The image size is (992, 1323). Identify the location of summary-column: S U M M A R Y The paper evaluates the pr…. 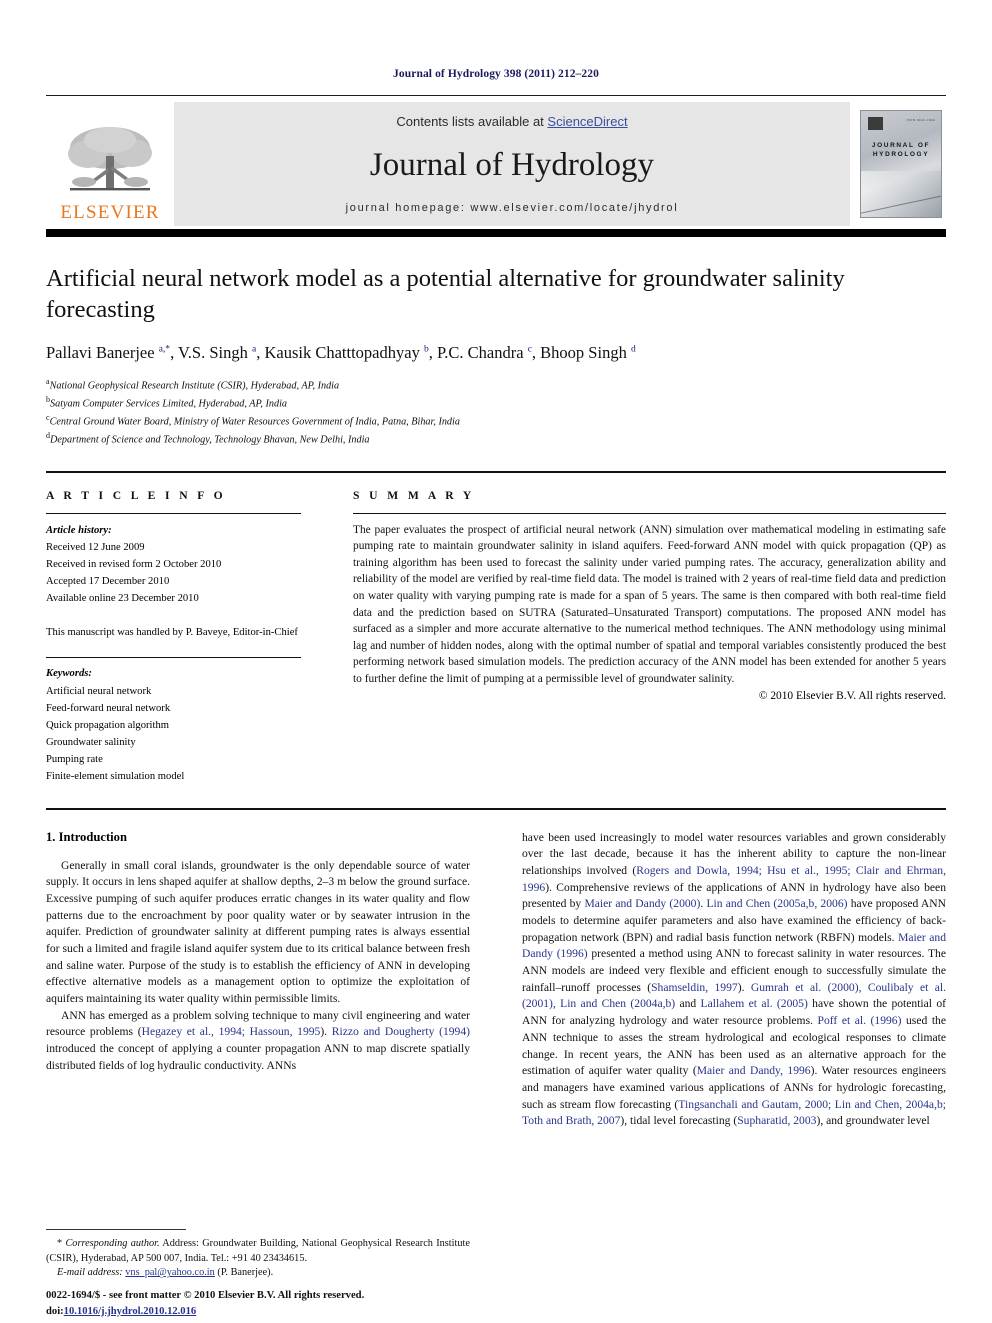
(649, 637).